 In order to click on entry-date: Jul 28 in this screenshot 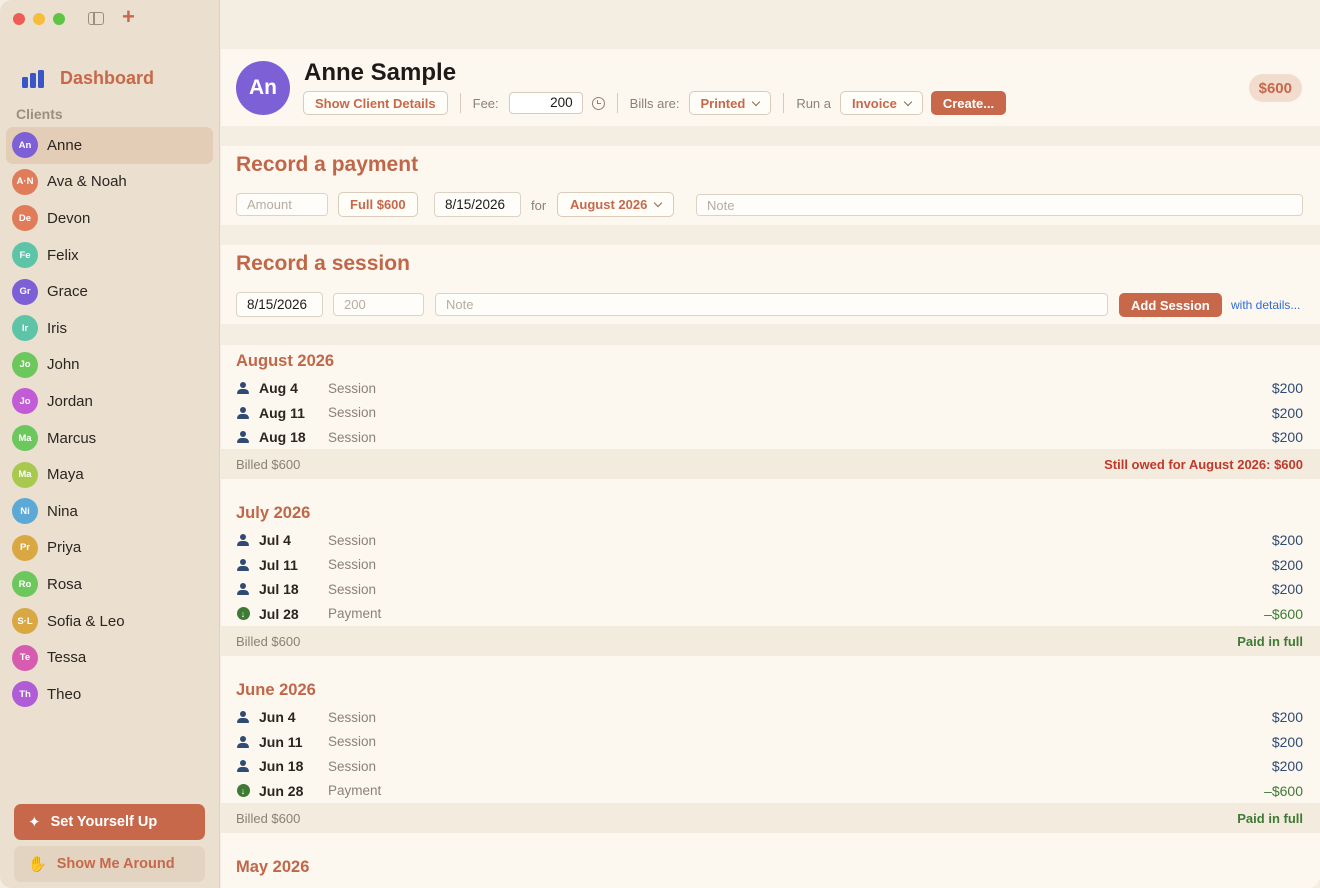, I will do `click(279, 613)`.